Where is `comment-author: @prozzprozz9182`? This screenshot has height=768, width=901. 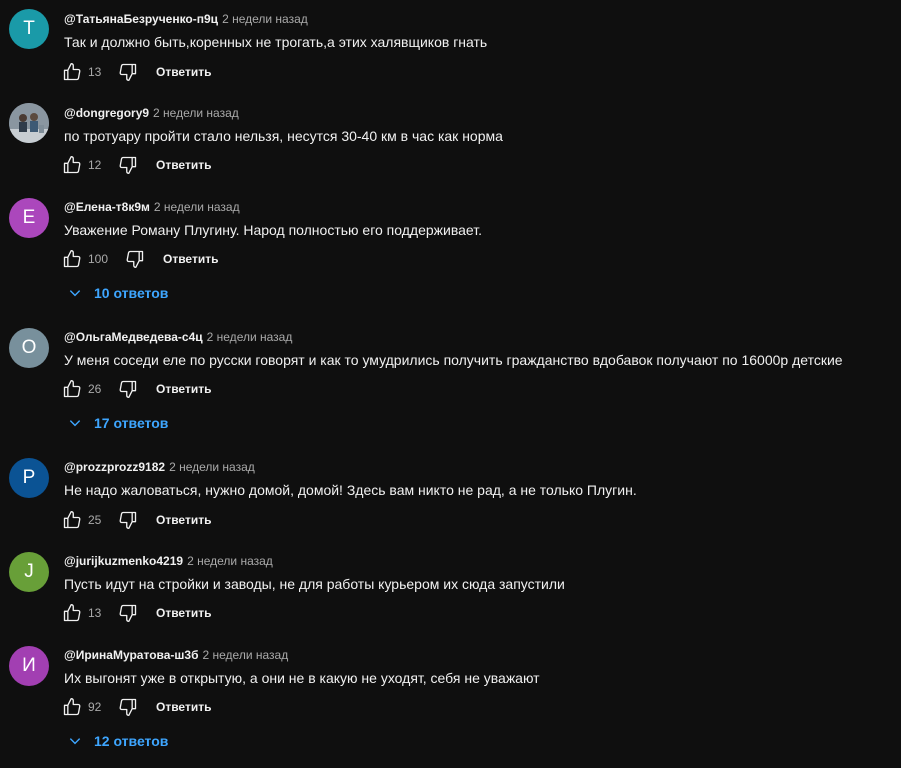 comment-author: @prozzprozz9182 is located at coordinates (114, 467).